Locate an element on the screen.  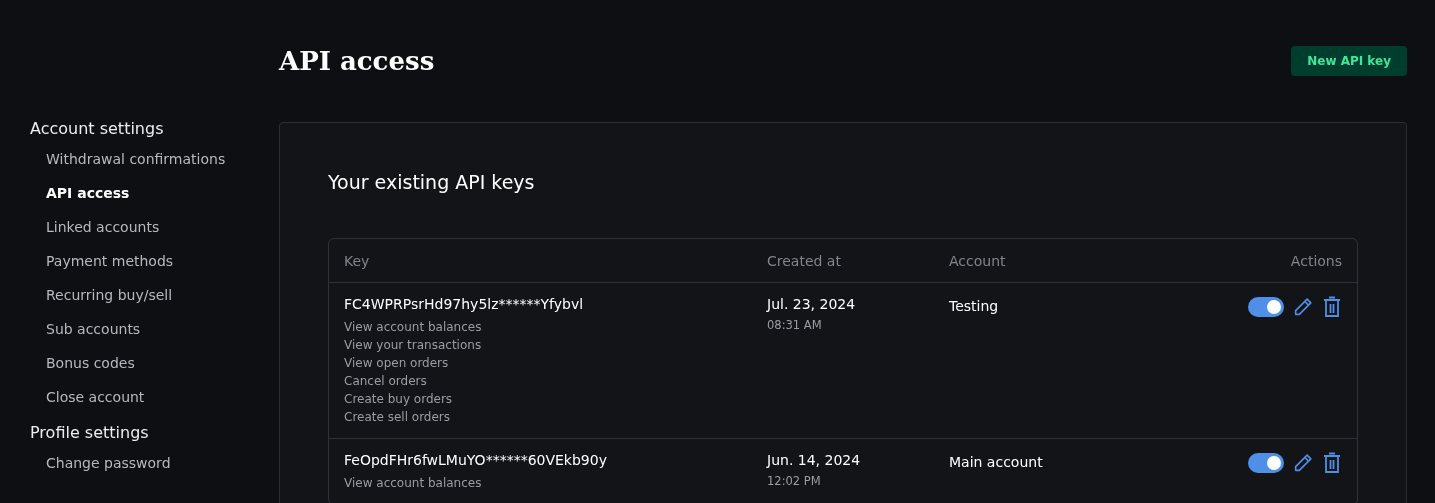
sidebar-item: Close account is located at coordinates (154, 397).